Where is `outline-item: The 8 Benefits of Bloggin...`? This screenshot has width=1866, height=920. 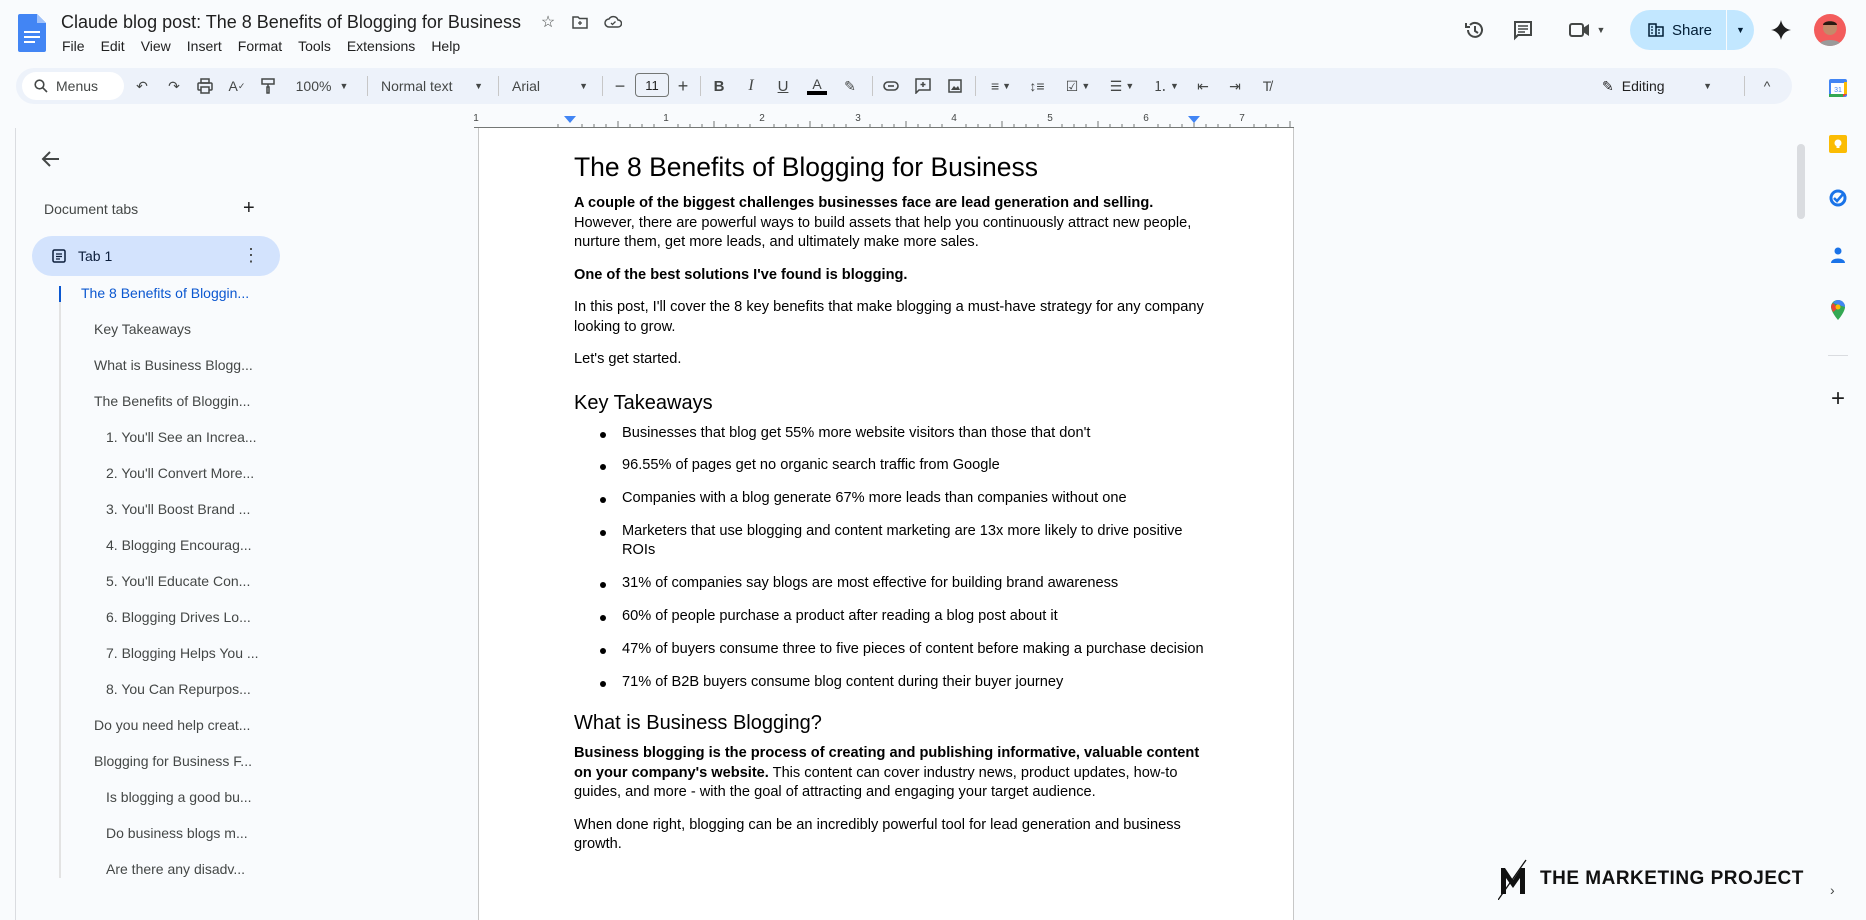 outline-item: The 8 Benefits of Bloggin... is located at coordinates (165, 293).